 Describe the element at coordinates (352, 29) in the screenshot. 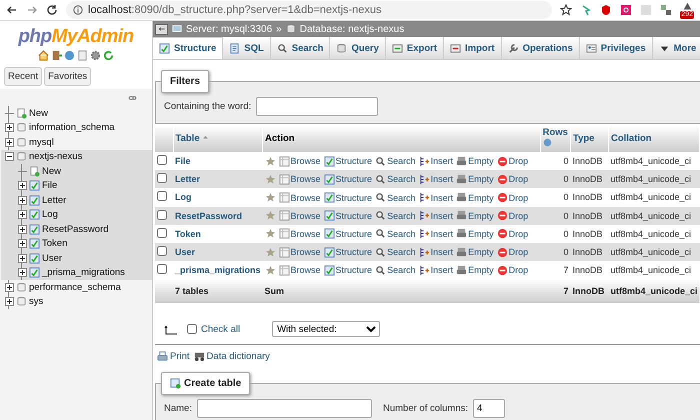

I see `database-link: Database: nextjs-nexus` at that location.